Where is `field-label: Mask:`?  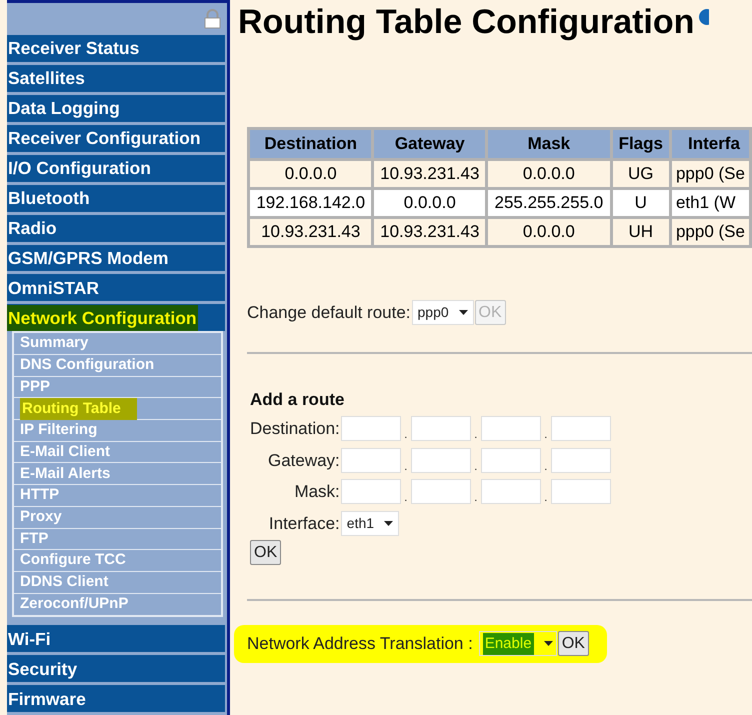
field-label: Mask: is located at coordinates (316, 492).